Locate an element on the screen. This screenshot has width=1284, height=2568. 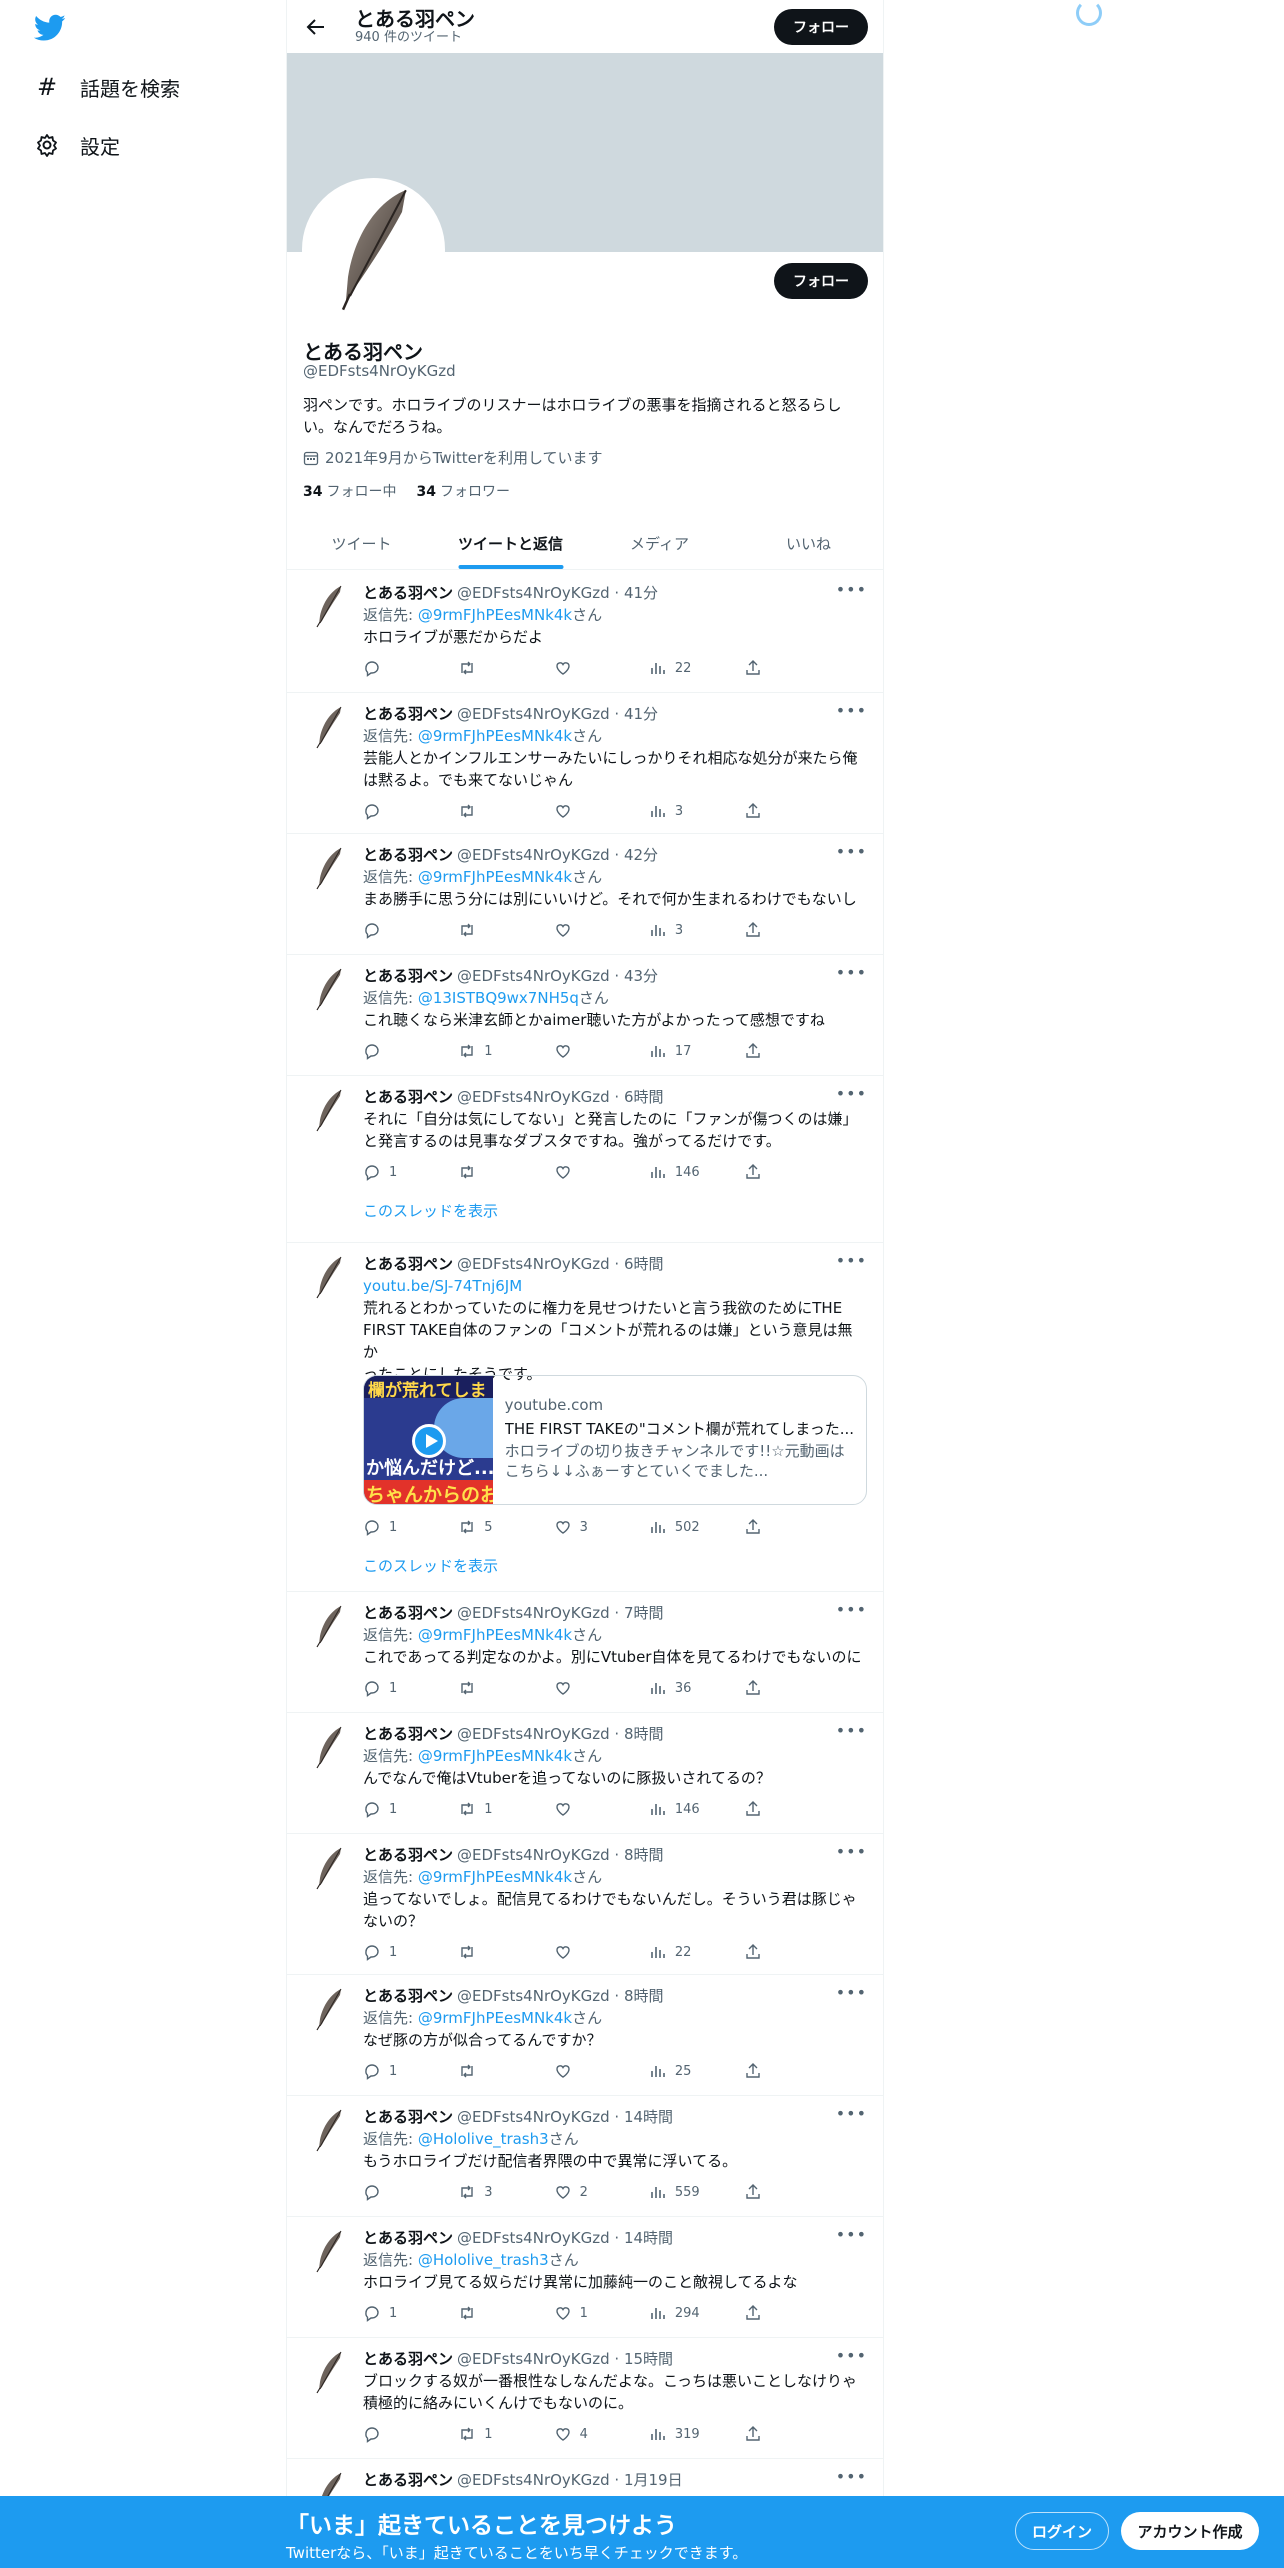
show-thread-link: このスレッドを表示 is located at coordinates (430, 1565).